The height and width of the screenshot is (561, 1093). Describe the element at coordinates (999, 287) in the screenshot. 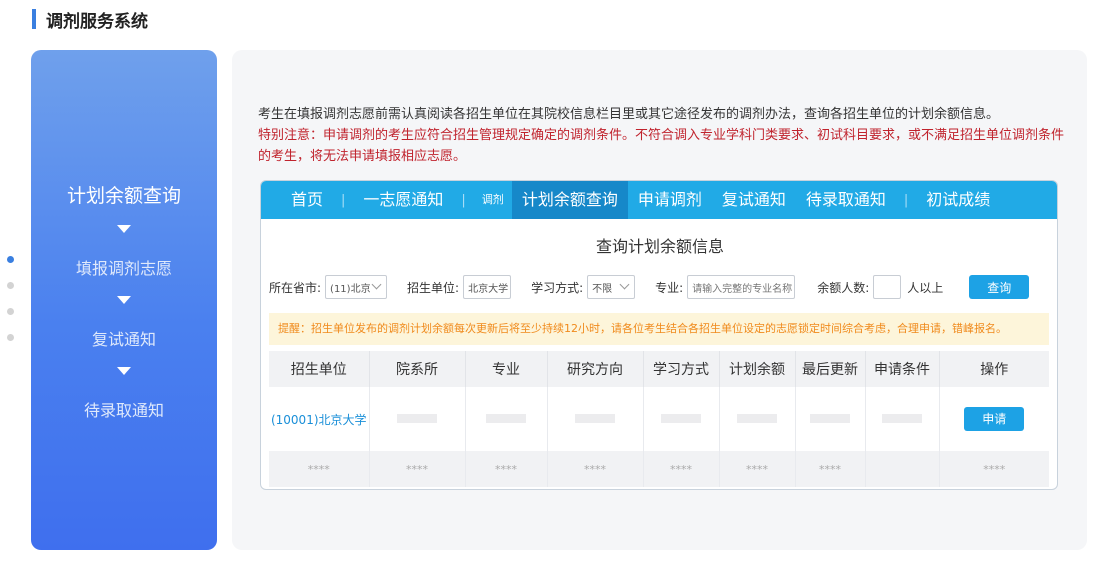

I see `query-button: 查询` at that location.